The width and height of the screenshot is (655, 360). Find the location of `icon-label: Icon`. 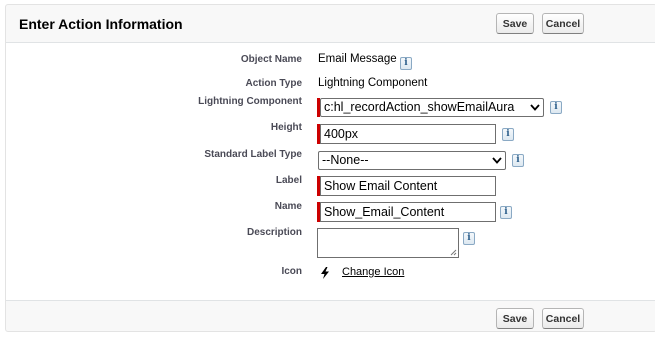

icon-label: Icon is located at coordinates (291, 271).